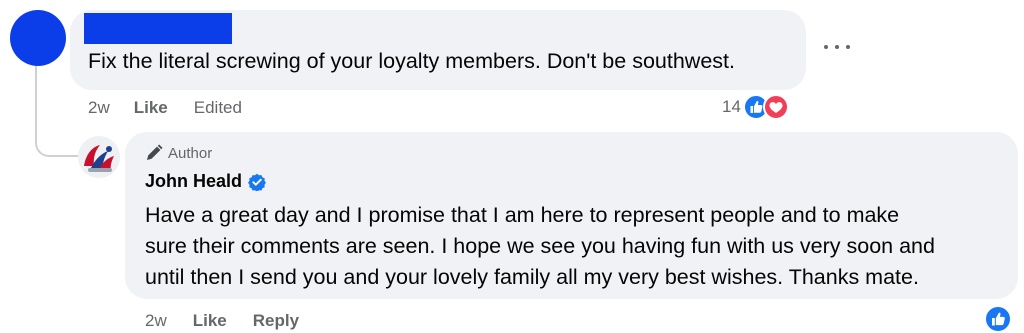  I want to click on reply-button: Reply, so click(276, 321).